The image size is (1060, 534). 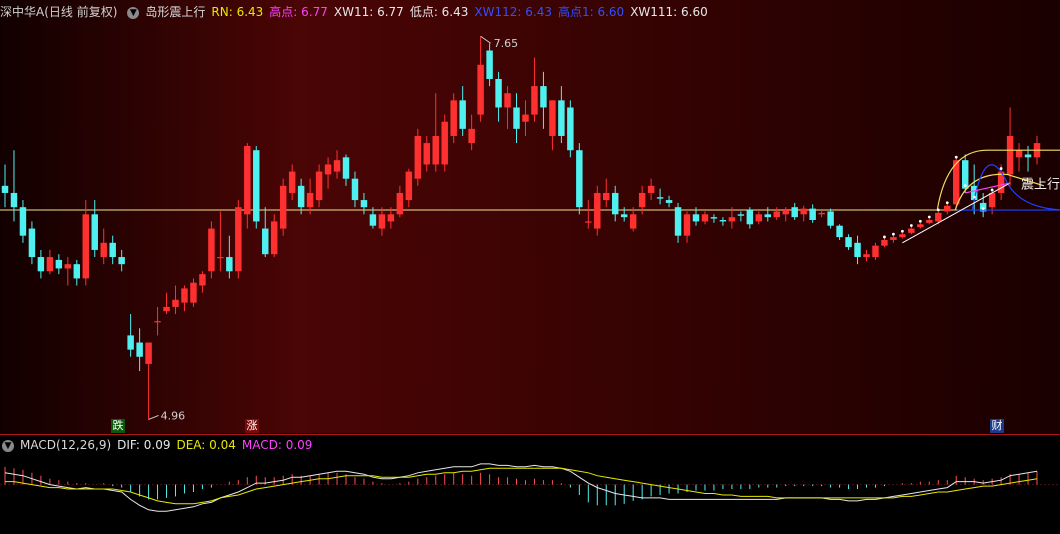 I want to click on macd-title: MACD(12,26,9), so click(x=65, y=445).